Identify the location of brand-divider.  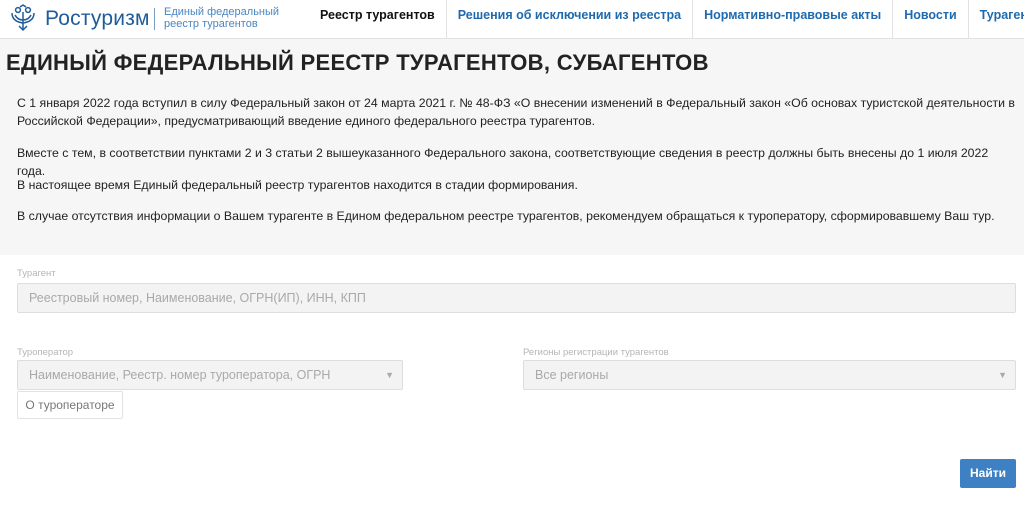
(154, 19).